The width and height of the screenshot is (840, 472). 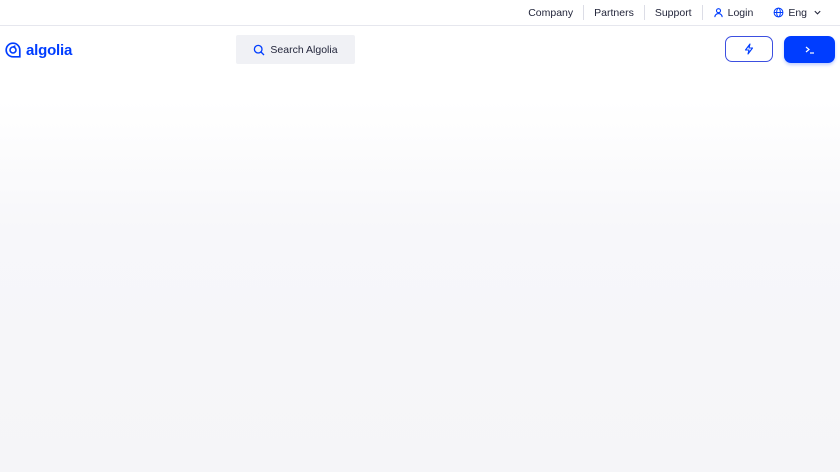 I want to click on topnav-language-select: Eng, so click(x=797, y=12).